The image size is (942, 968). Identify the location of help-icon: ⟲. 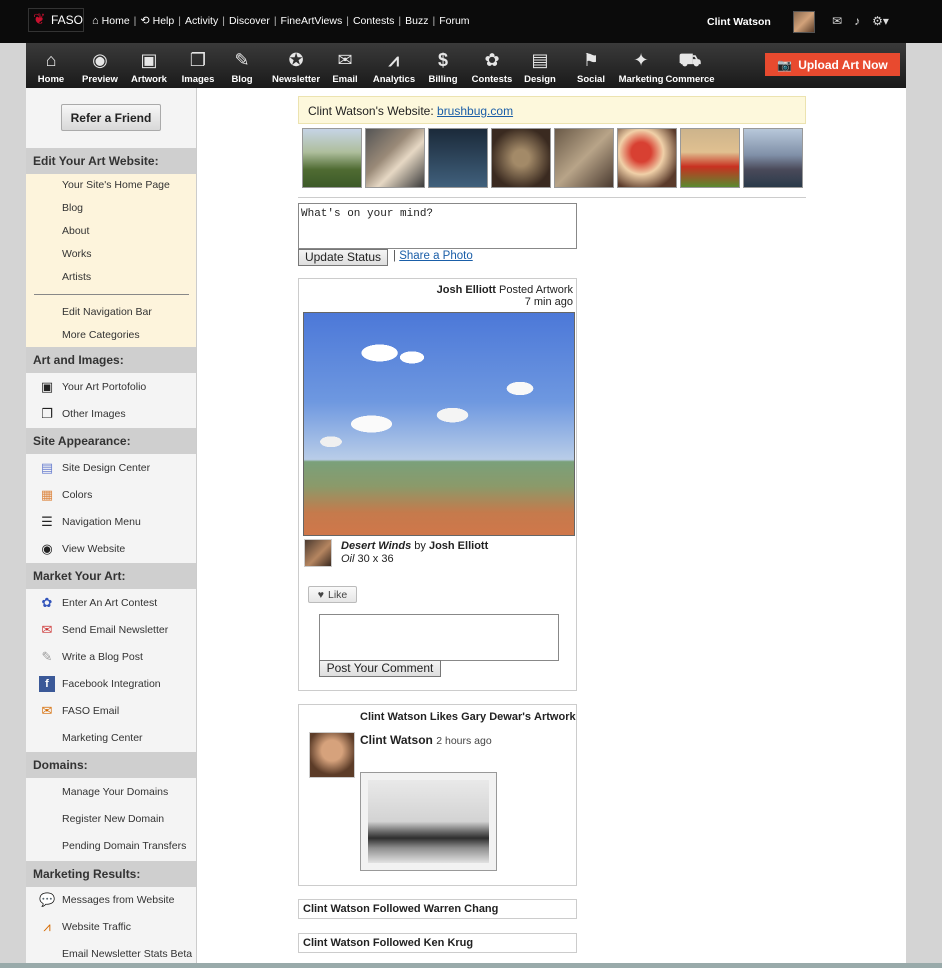
(145, 21).